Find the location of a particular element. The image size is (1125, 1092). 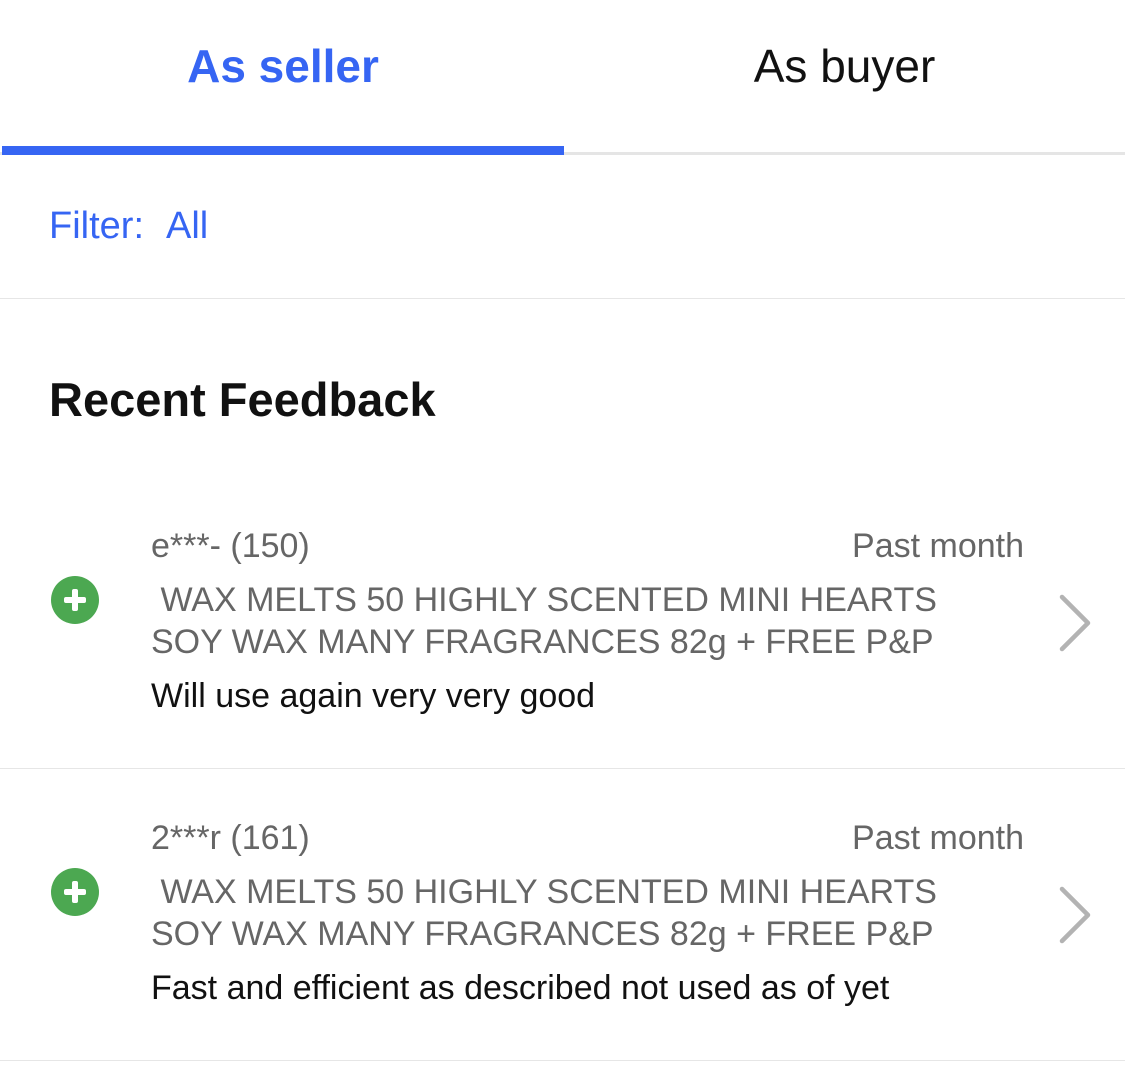

feedback-user: e***- (150) is located at coordinates (230, 546).